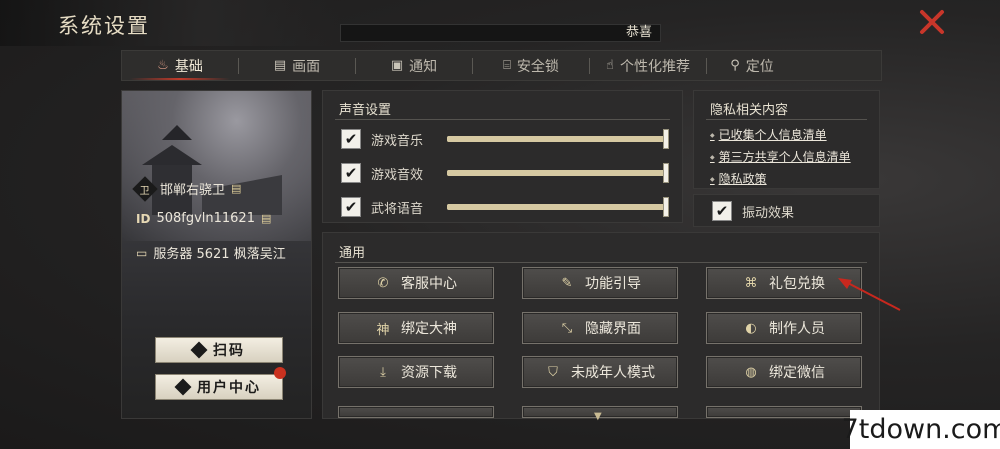  What do you see at coordinates (567, 328) in the screenshot?
I see `hide-icon: ⤡` at bounding box center [567, 328].